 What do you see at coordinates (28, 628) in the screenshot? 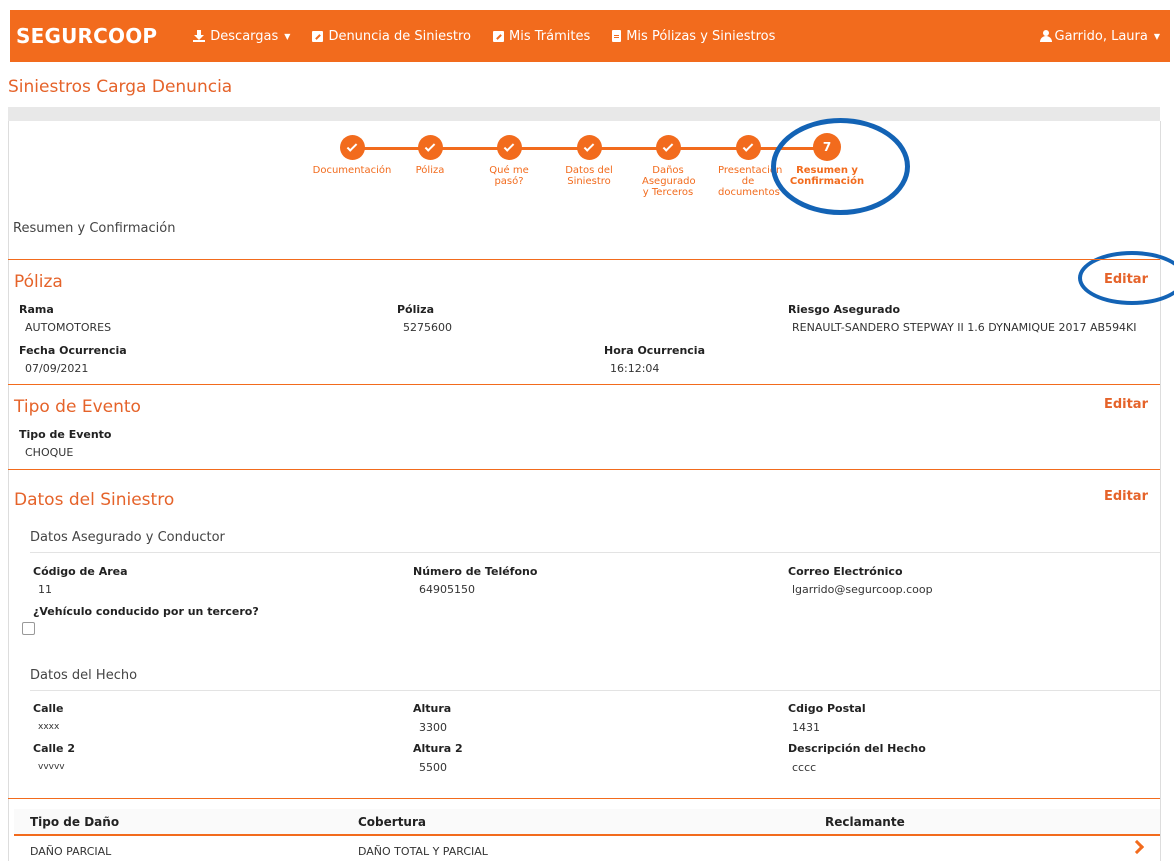
I see `tercero-checkbox` at bounding box center [28, 628].